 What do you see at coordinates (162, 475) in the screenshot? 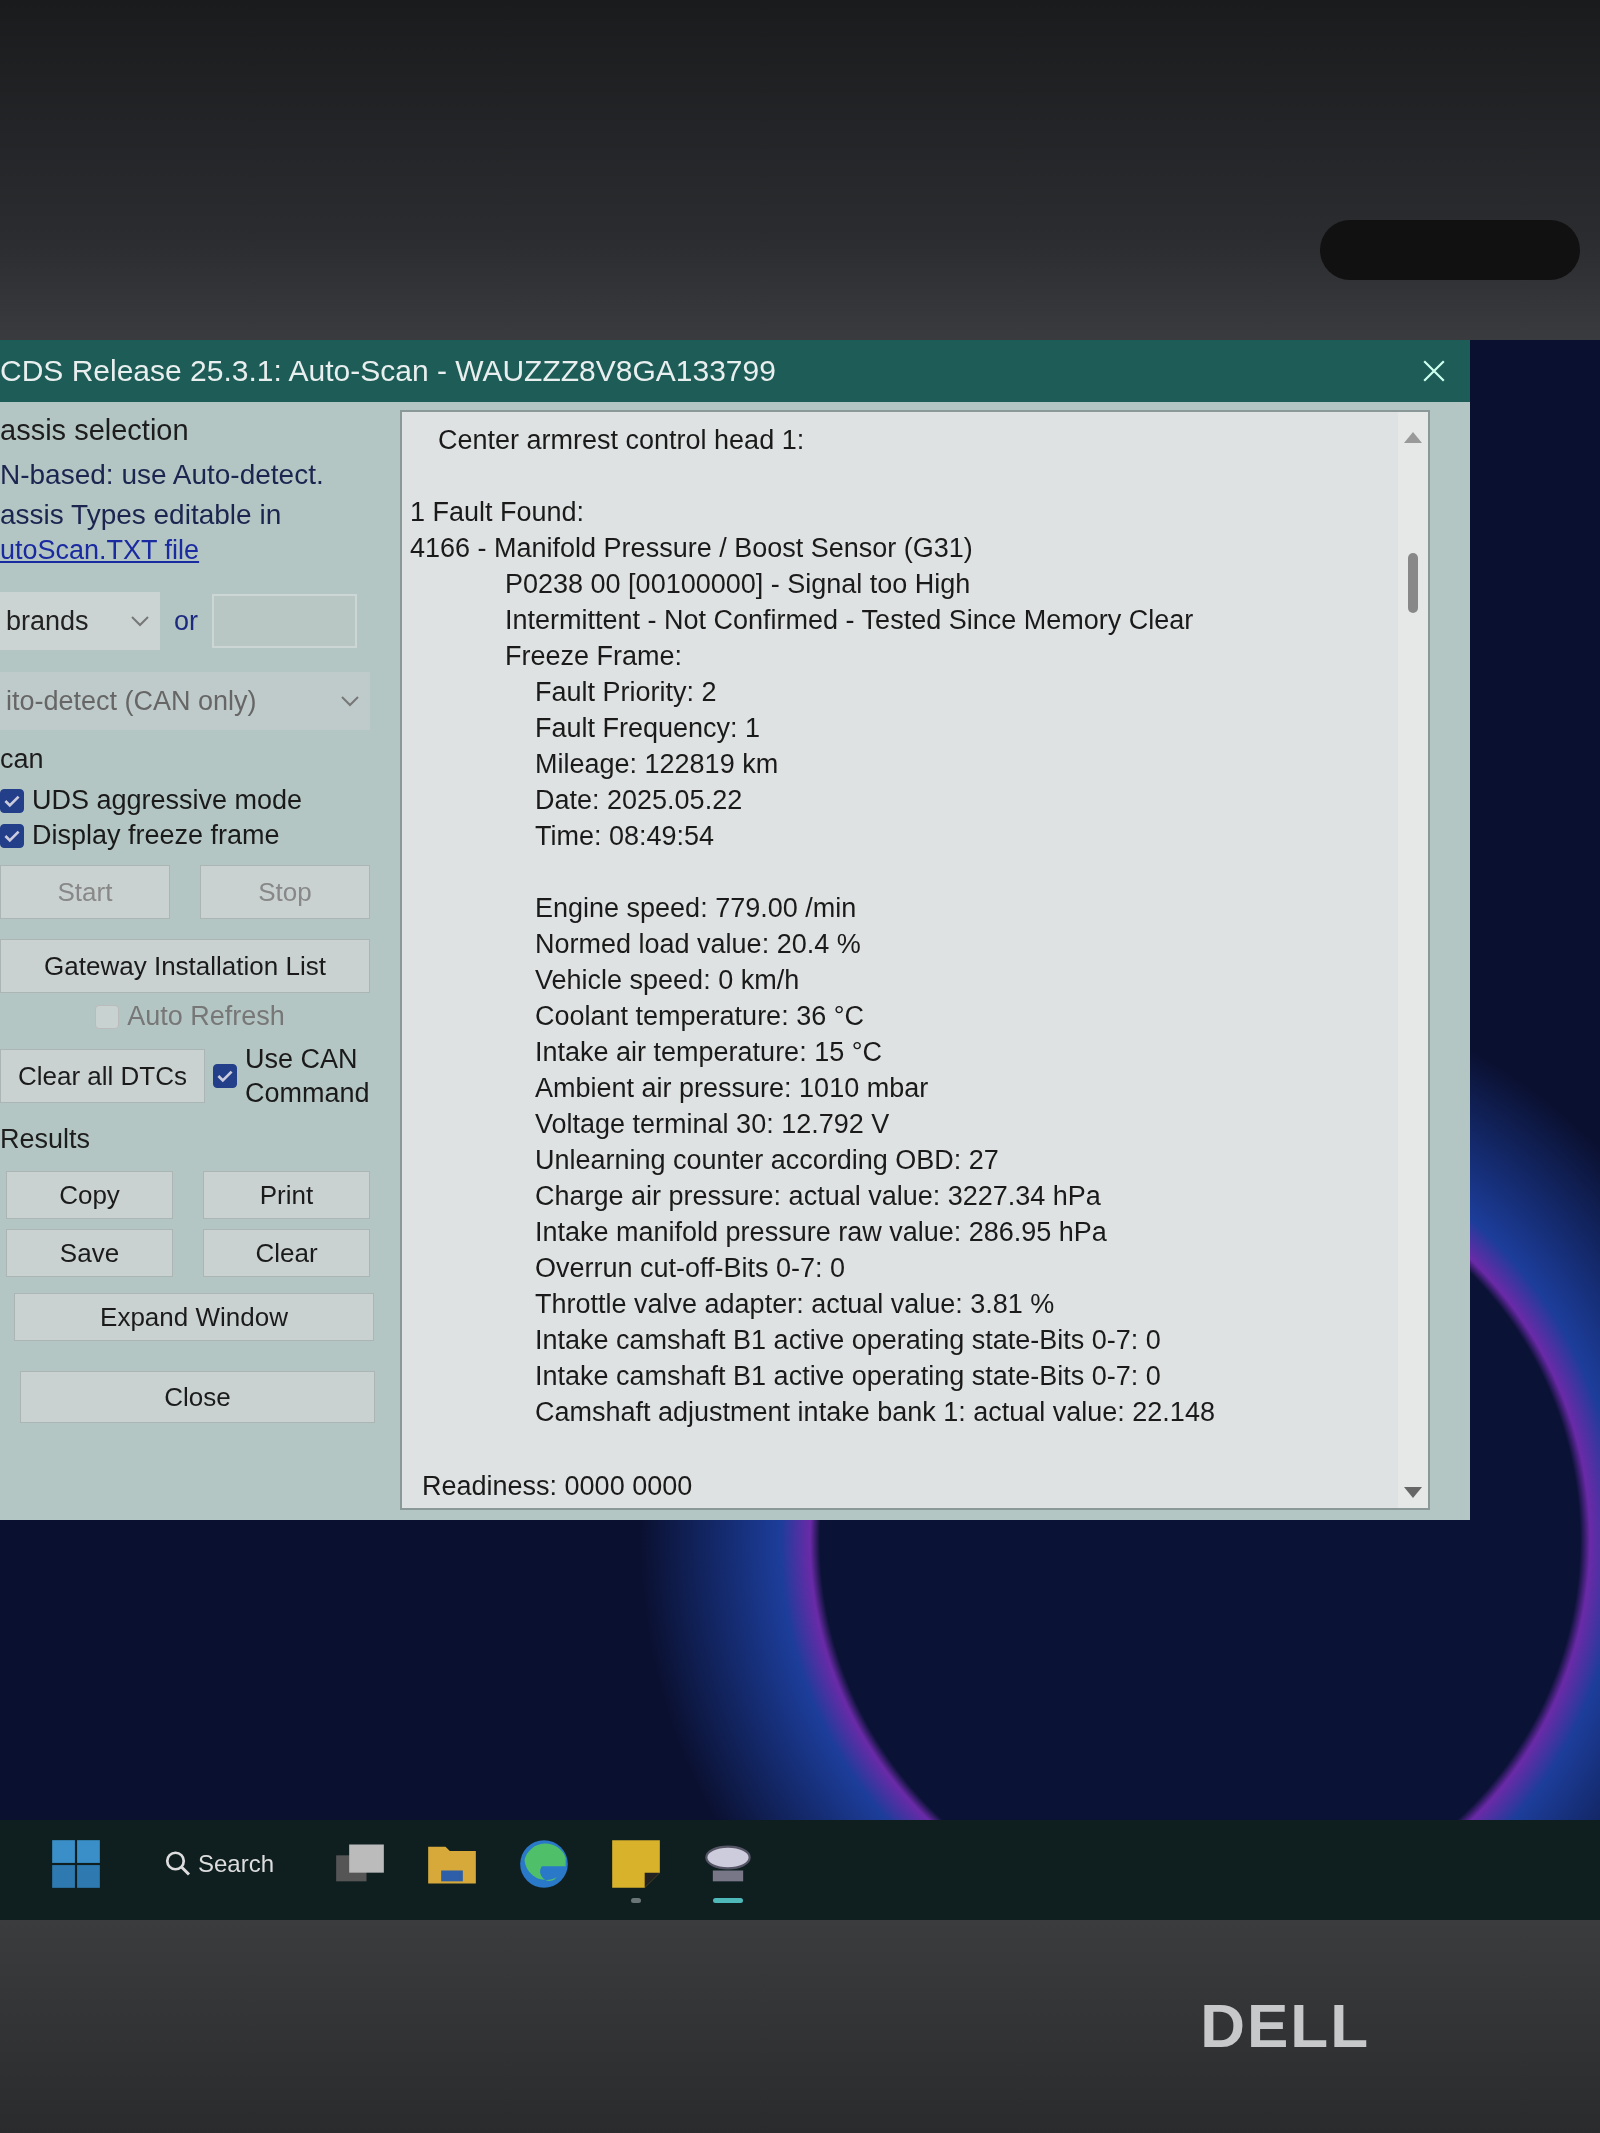
I see `info-text: N-based: use Auto-detect.` at bounding box center [162, 475].